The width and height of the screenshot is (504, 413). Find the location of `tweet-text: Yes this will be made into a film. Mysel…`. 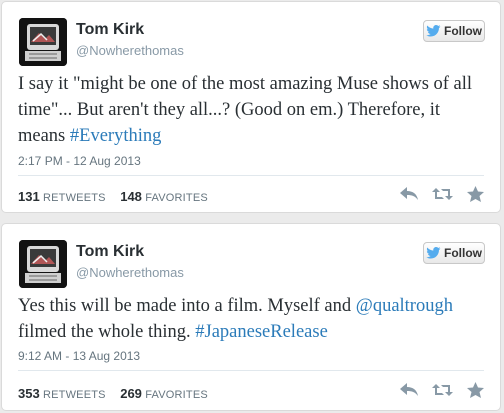

tweet-text: Yes this will be made into a film. Mysel… is located at coordinates (252, 319).